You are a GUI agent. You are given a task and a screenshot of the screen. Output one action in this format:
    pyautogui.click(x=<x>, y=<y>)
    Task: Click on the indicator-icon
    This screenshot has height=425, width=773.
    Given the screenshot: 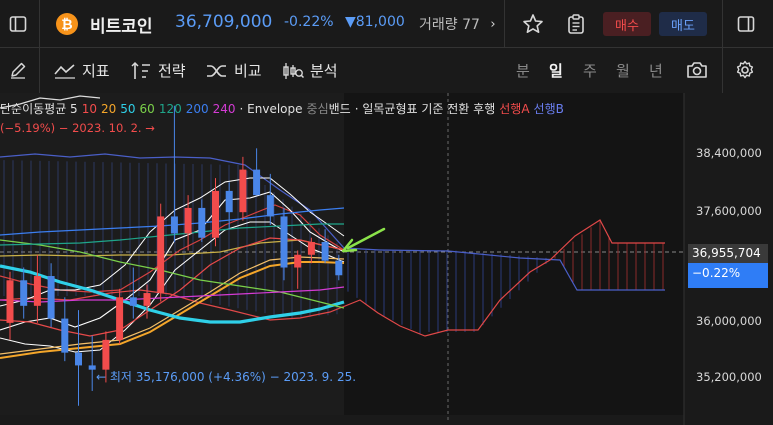 What is the action you would take?
    pyautogui.click(x=64, y=71)
    